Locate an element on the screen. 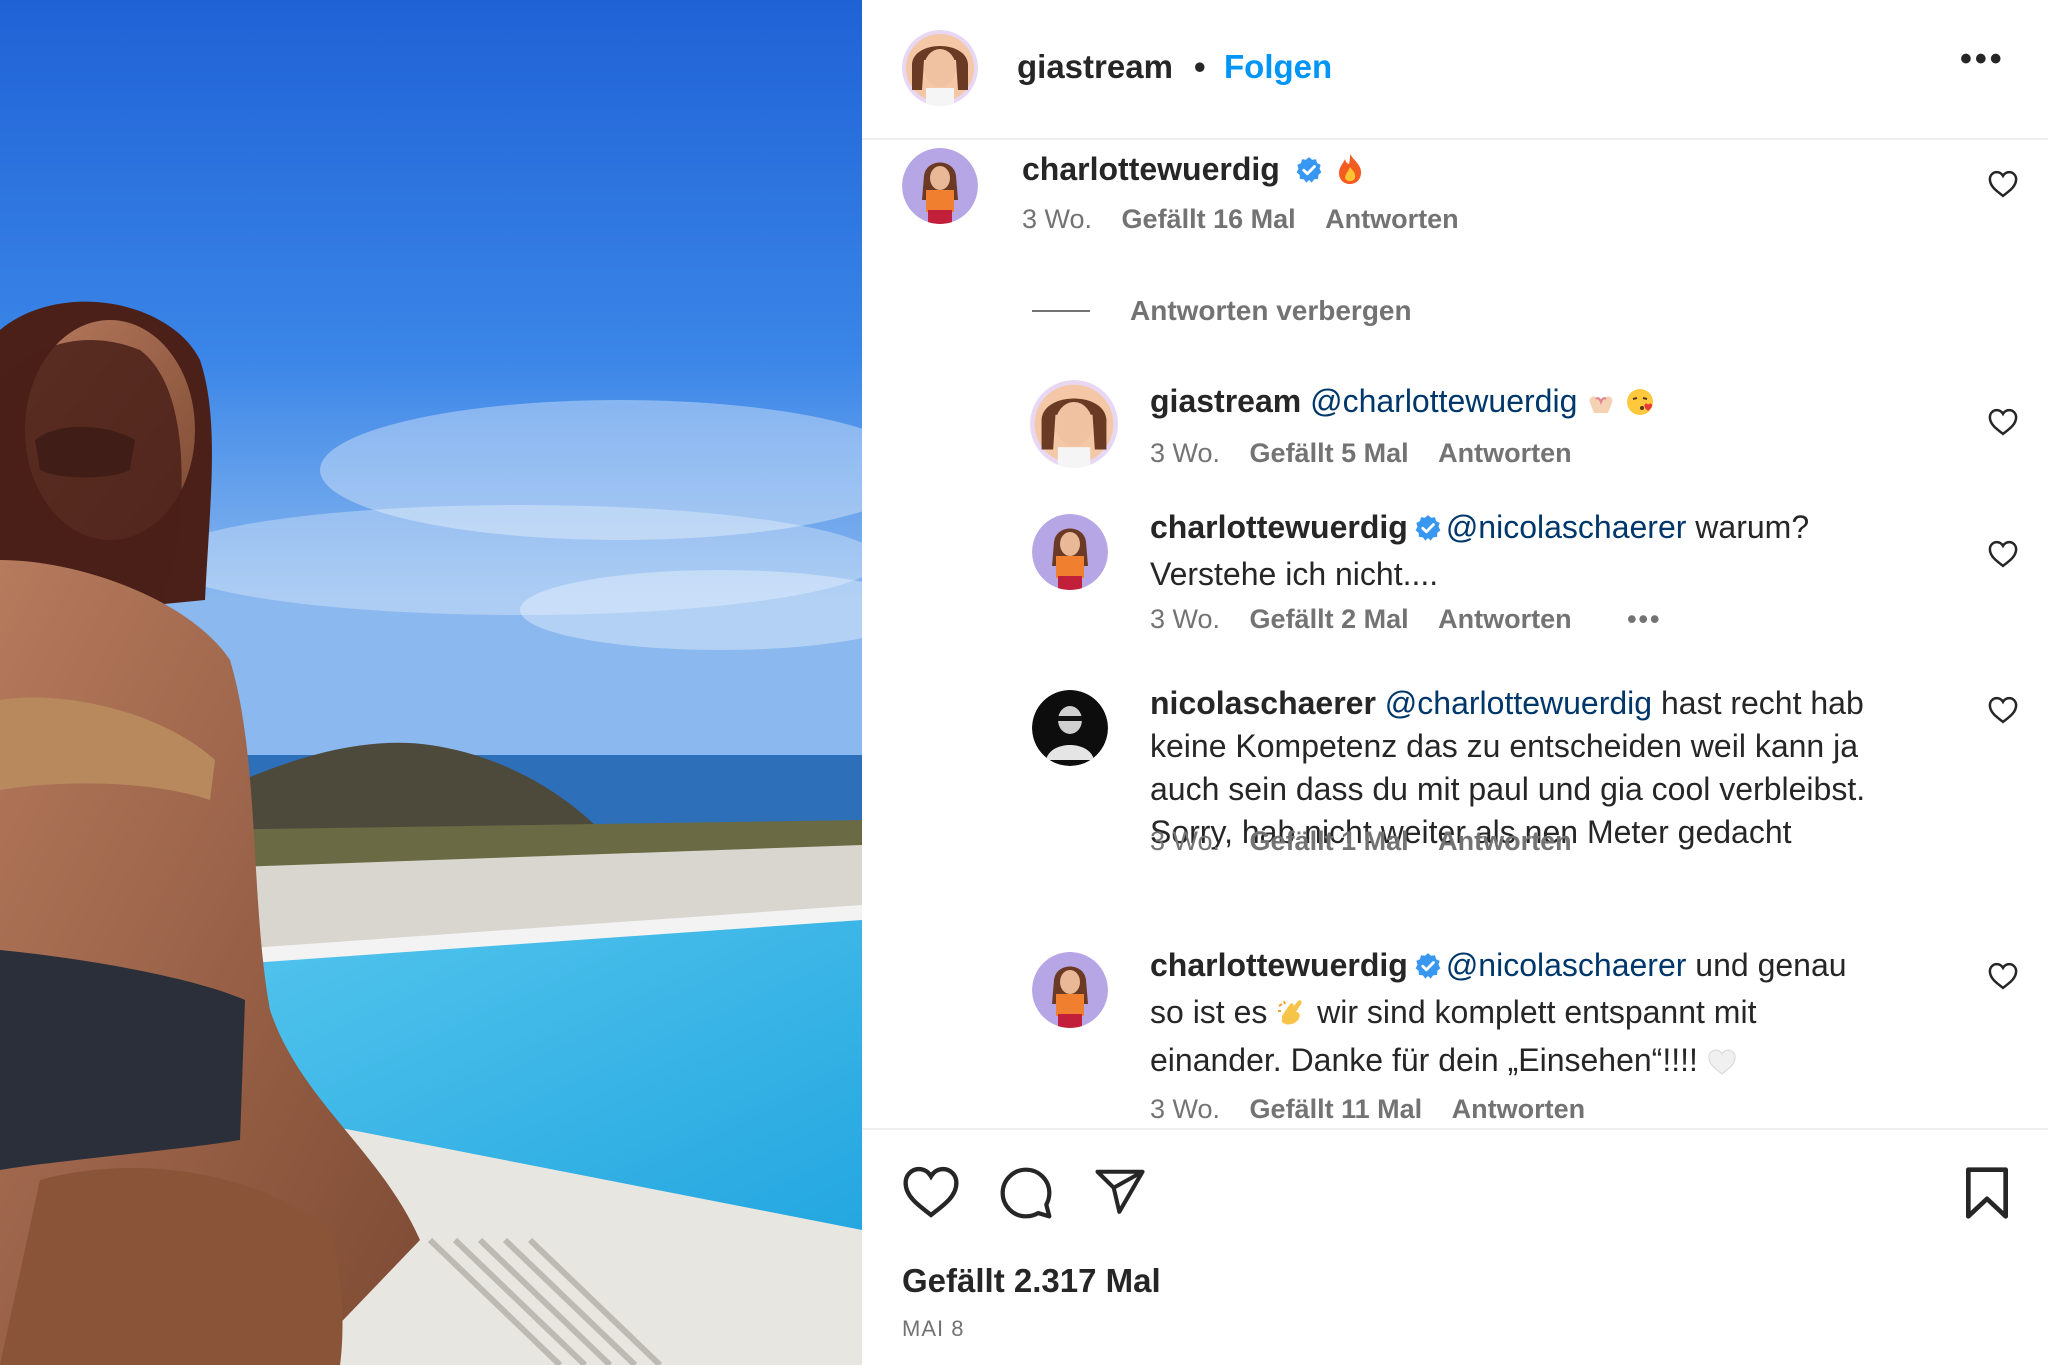  comment-icon is located at coordinates (1026, 1195).